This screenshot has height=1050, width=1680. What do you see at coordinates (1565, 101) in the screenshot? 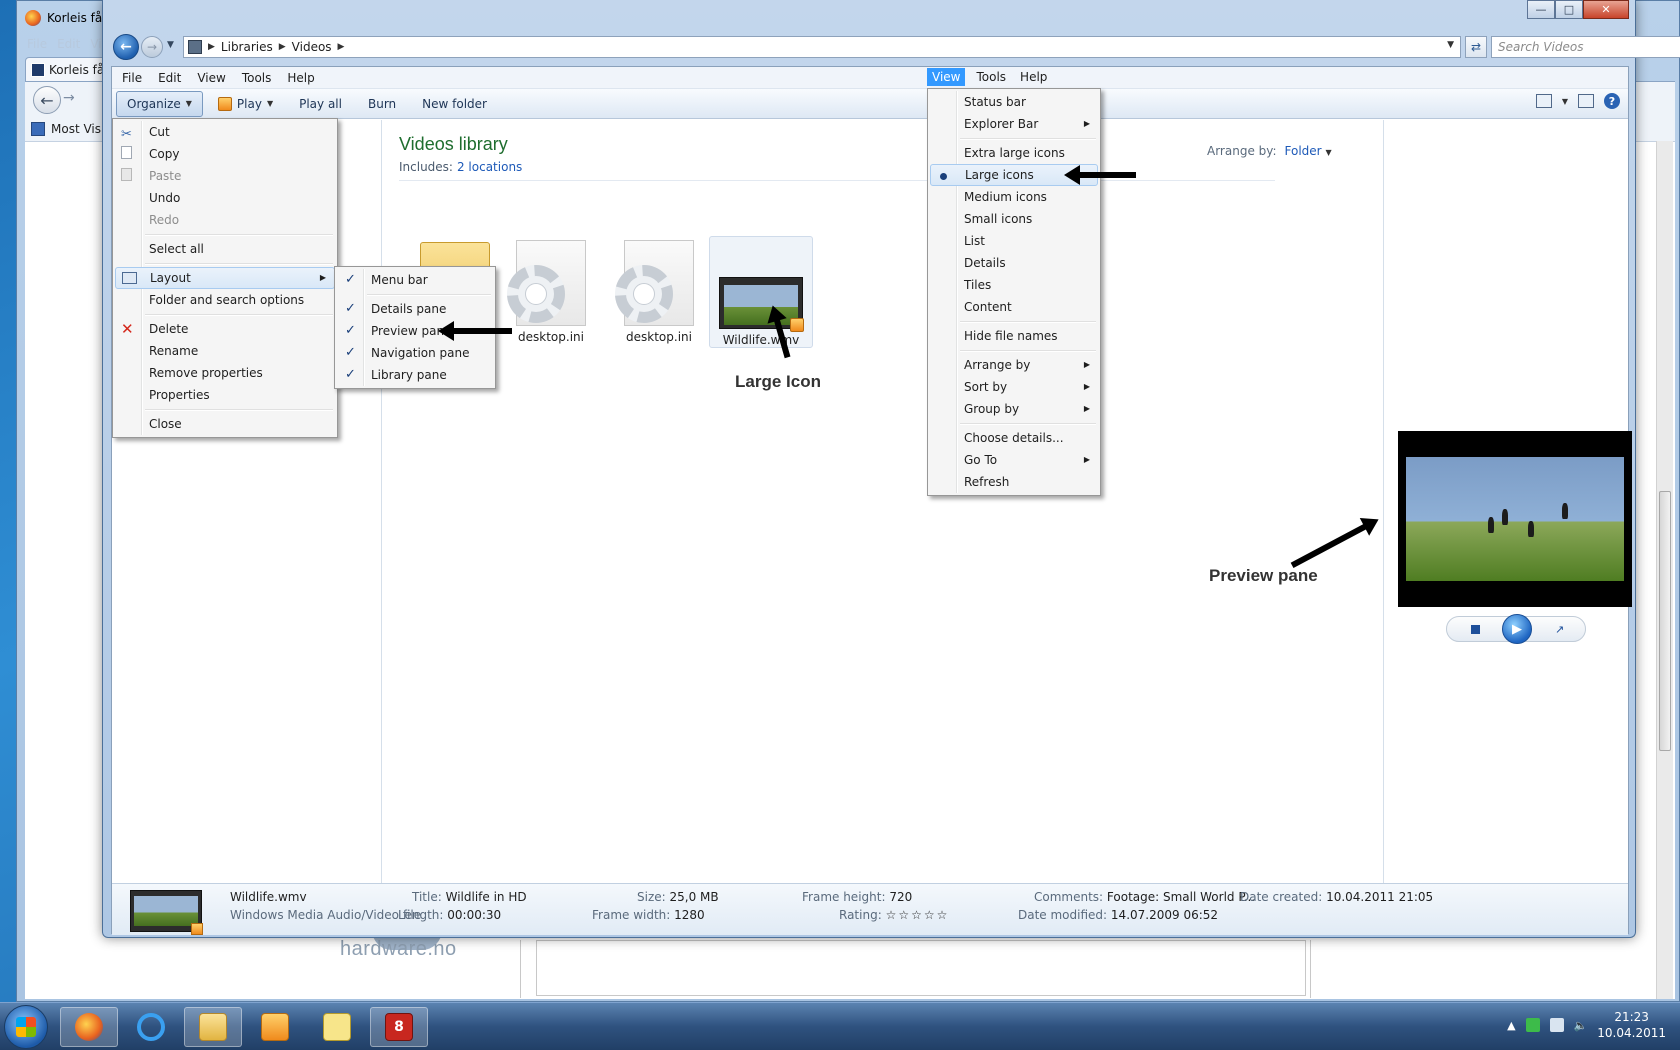
I see `chevron-down-icon: ▼` at bounding box center [1565, 101].